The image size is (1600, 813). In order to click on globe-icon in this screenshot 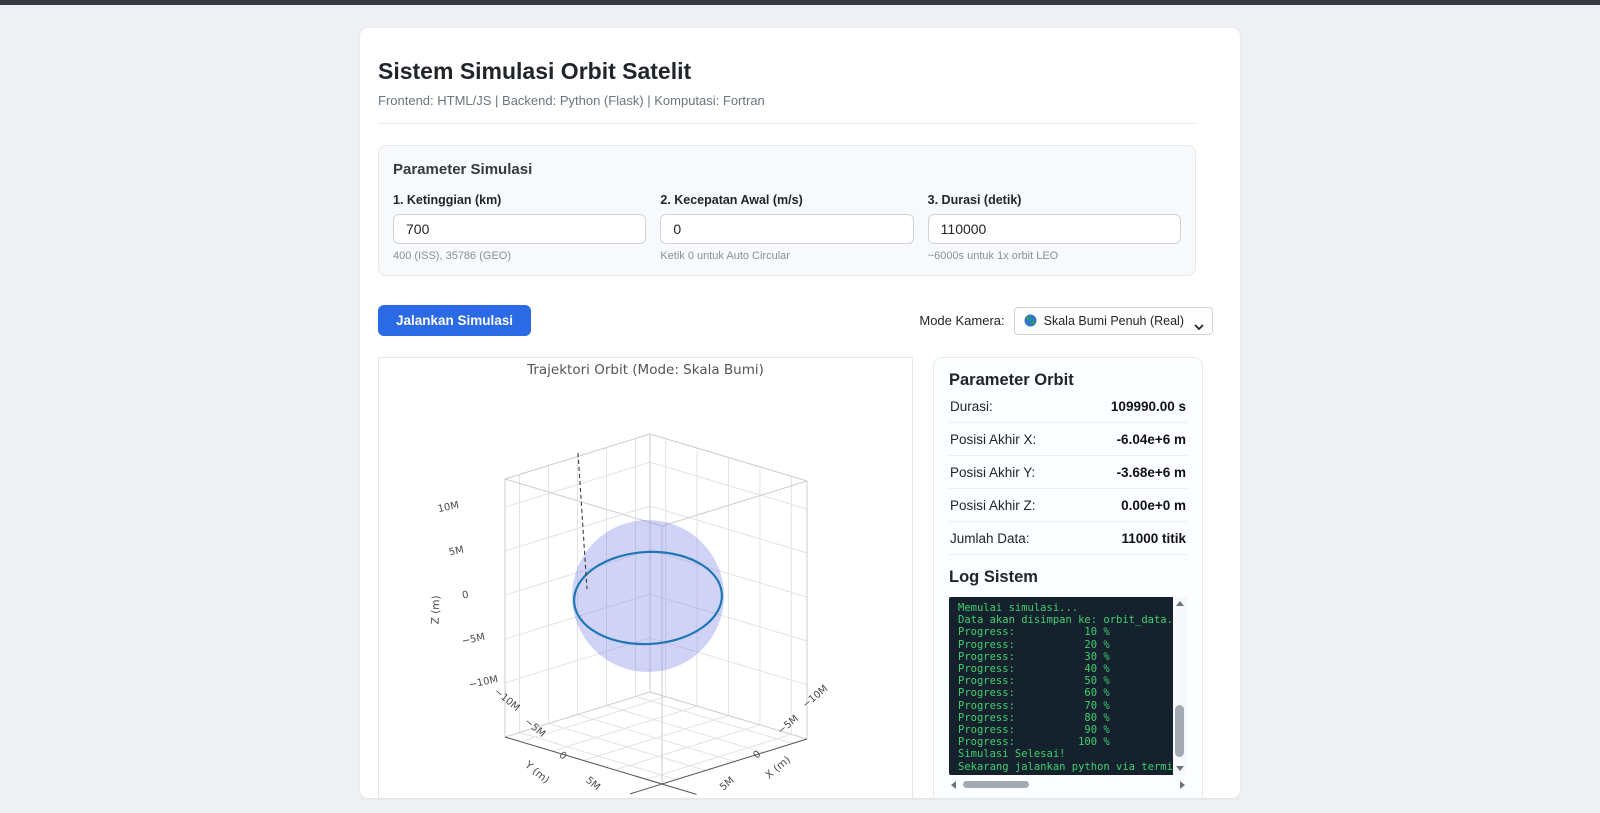, I will do `click(1030, 320)`.